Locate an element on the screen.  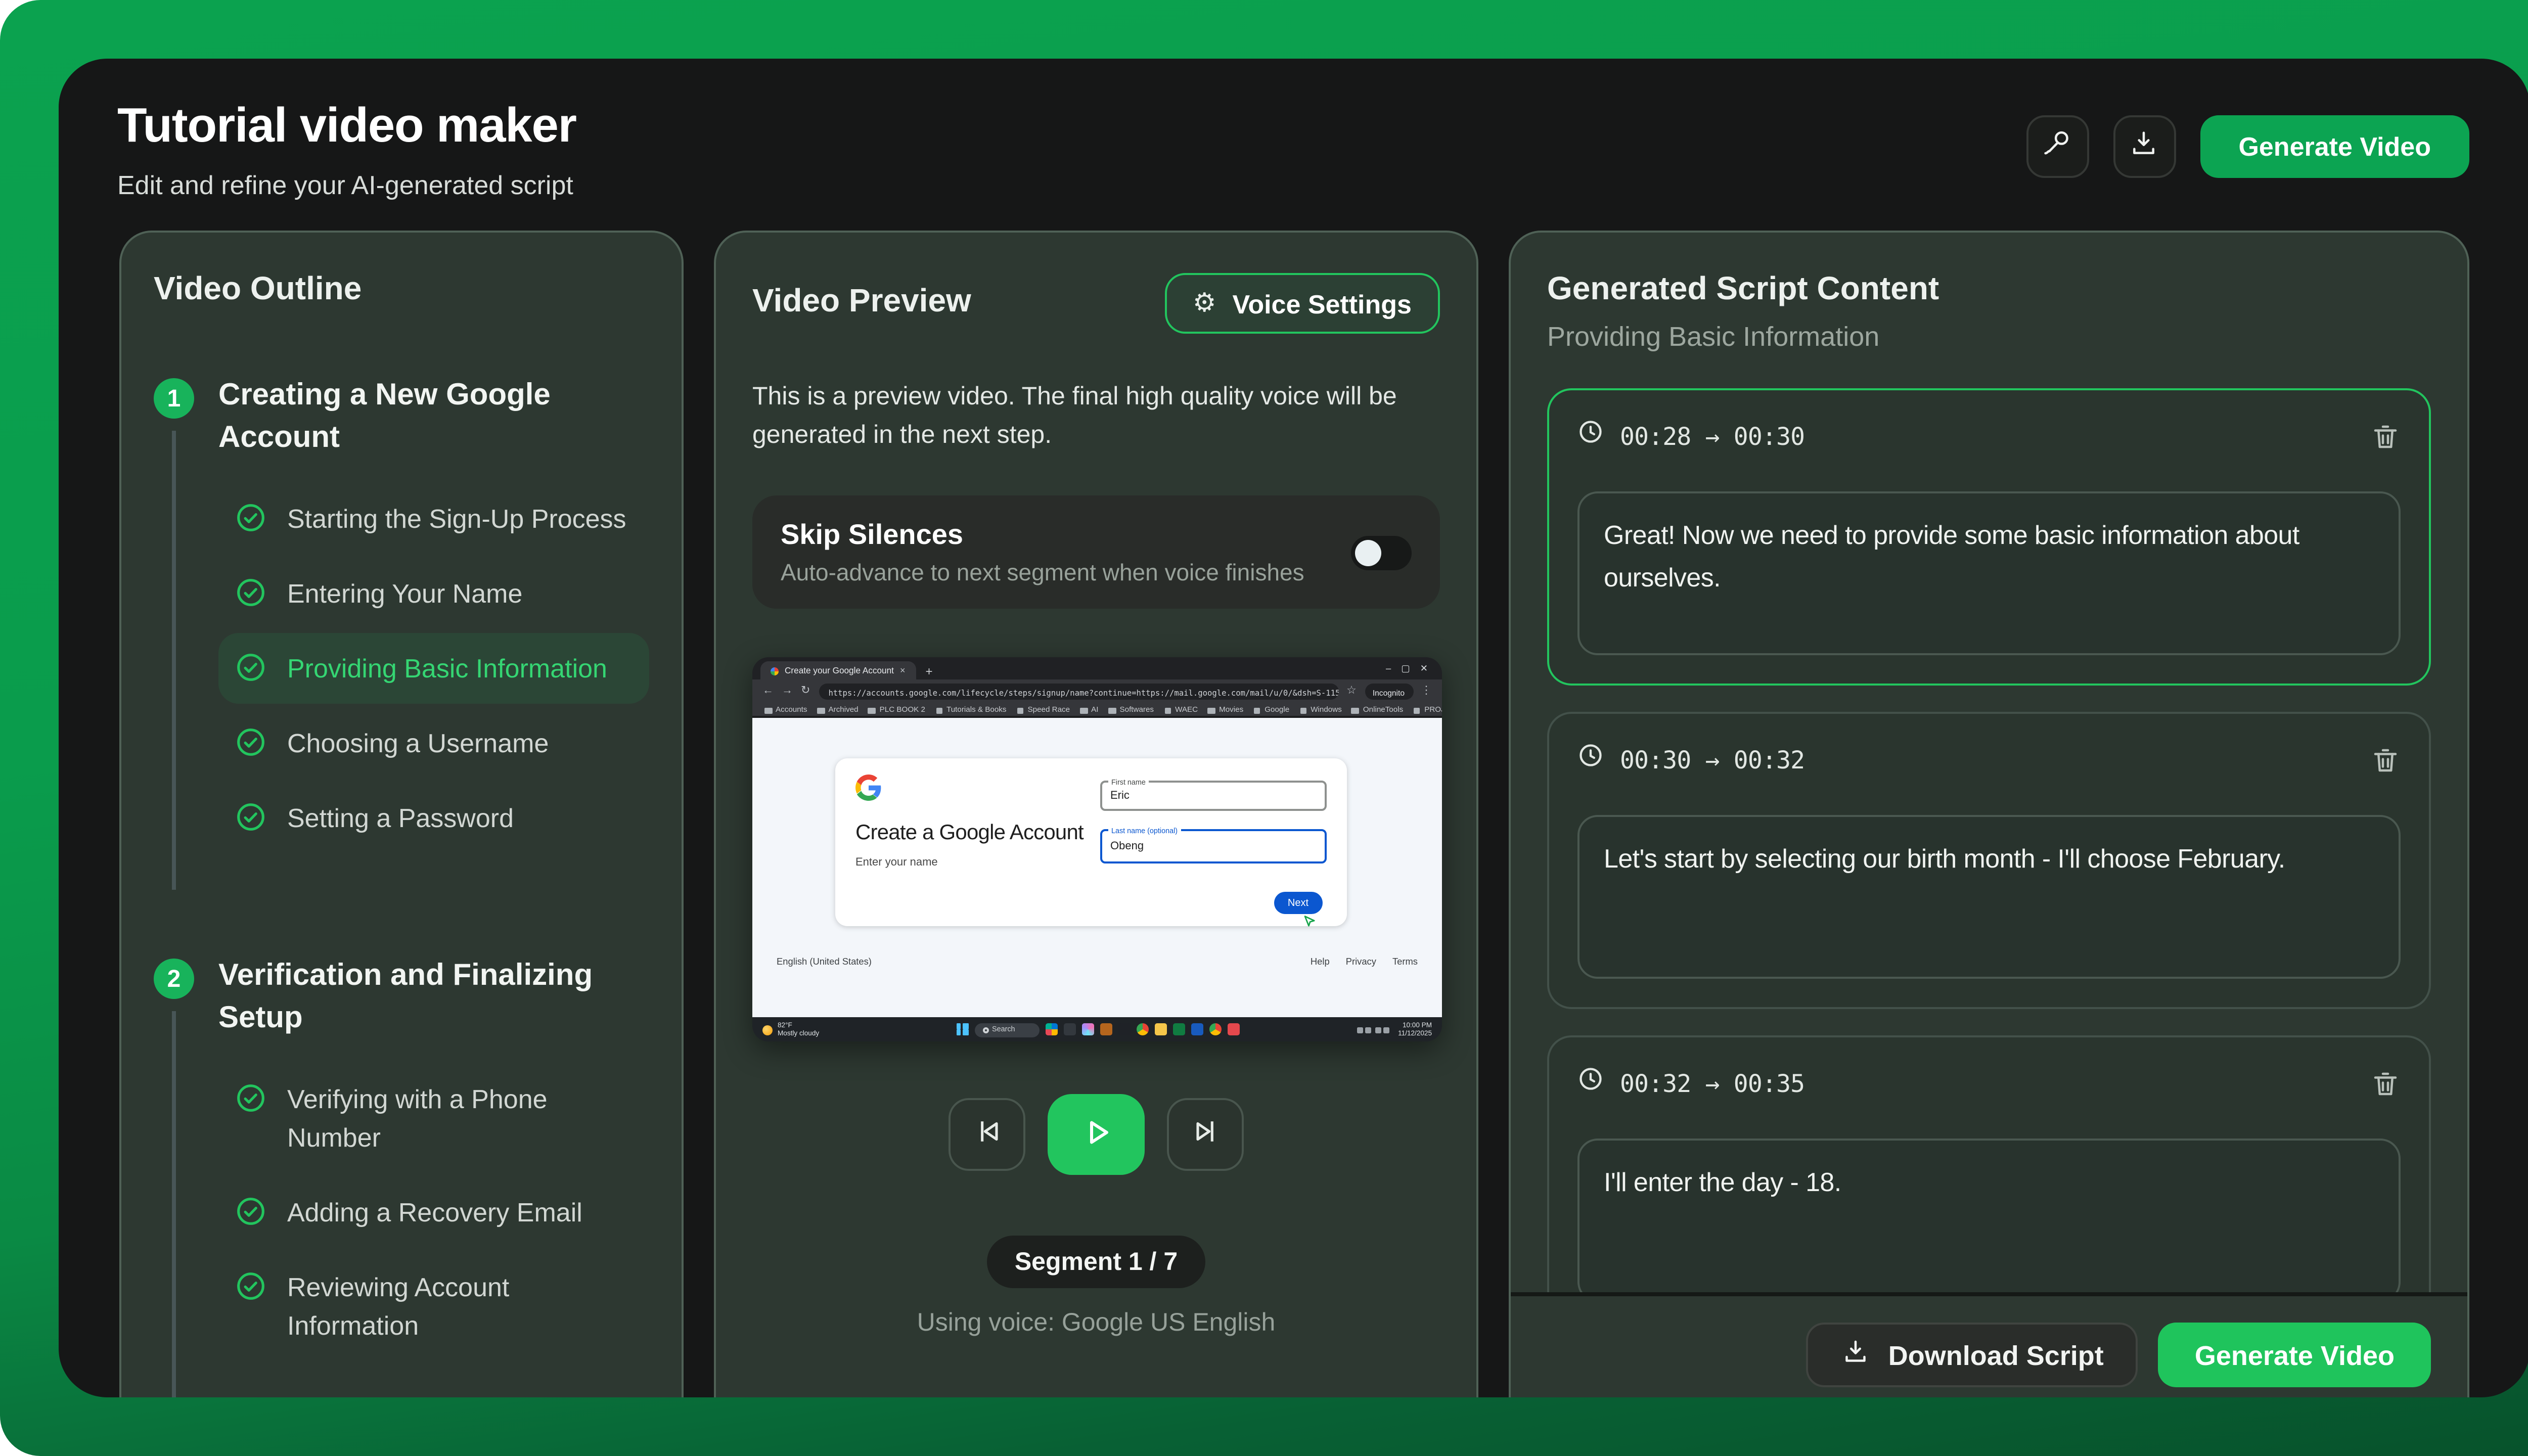
taskbar-search: Search is located at coordinates (1007, 1029).